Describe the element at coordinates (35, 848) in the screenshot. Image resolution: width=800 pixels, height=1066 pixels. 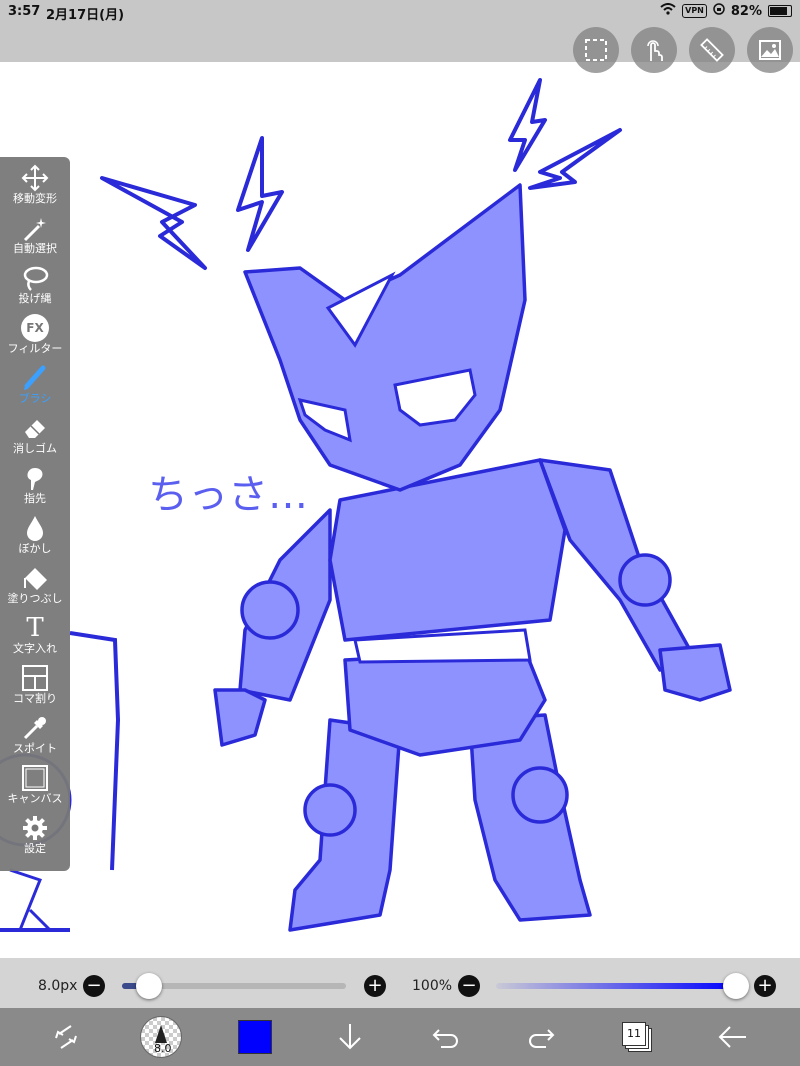
I see `tool-label: 設定` at that location.